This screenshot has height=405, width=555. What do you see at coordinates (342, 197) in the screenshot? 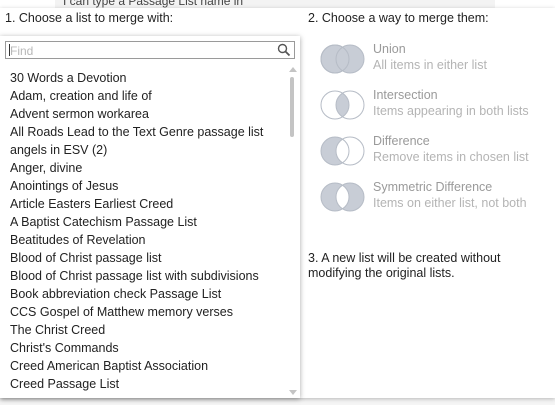
I see `symmetric-difference-venn-icon` at bounding box center [342, 197].